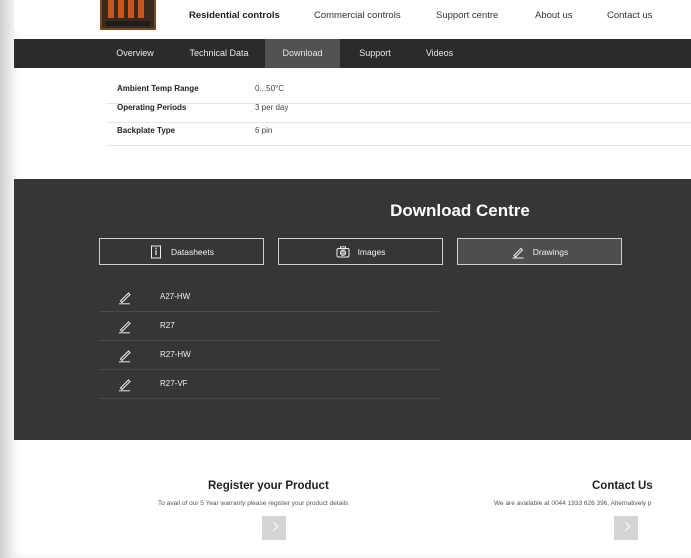 The height and width of the screenshot is (558, 691). Describe the element at coordinates (192, 251) in the screenshot. I see `datasheets-label: Datasheets` at that location.